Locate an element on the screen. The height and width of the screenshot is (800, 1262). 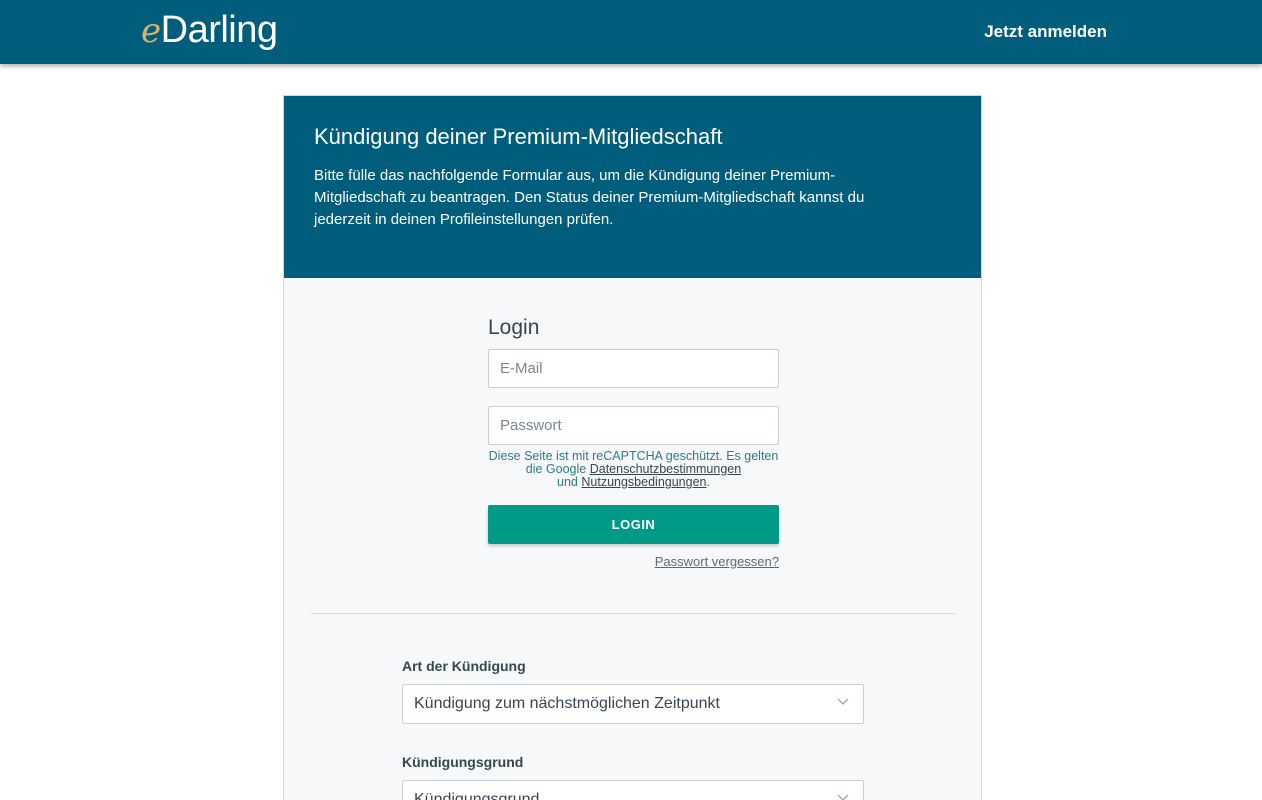
top-navigation-bar: eDarling Jetzt anmelden is located at coordinates (631, 32).